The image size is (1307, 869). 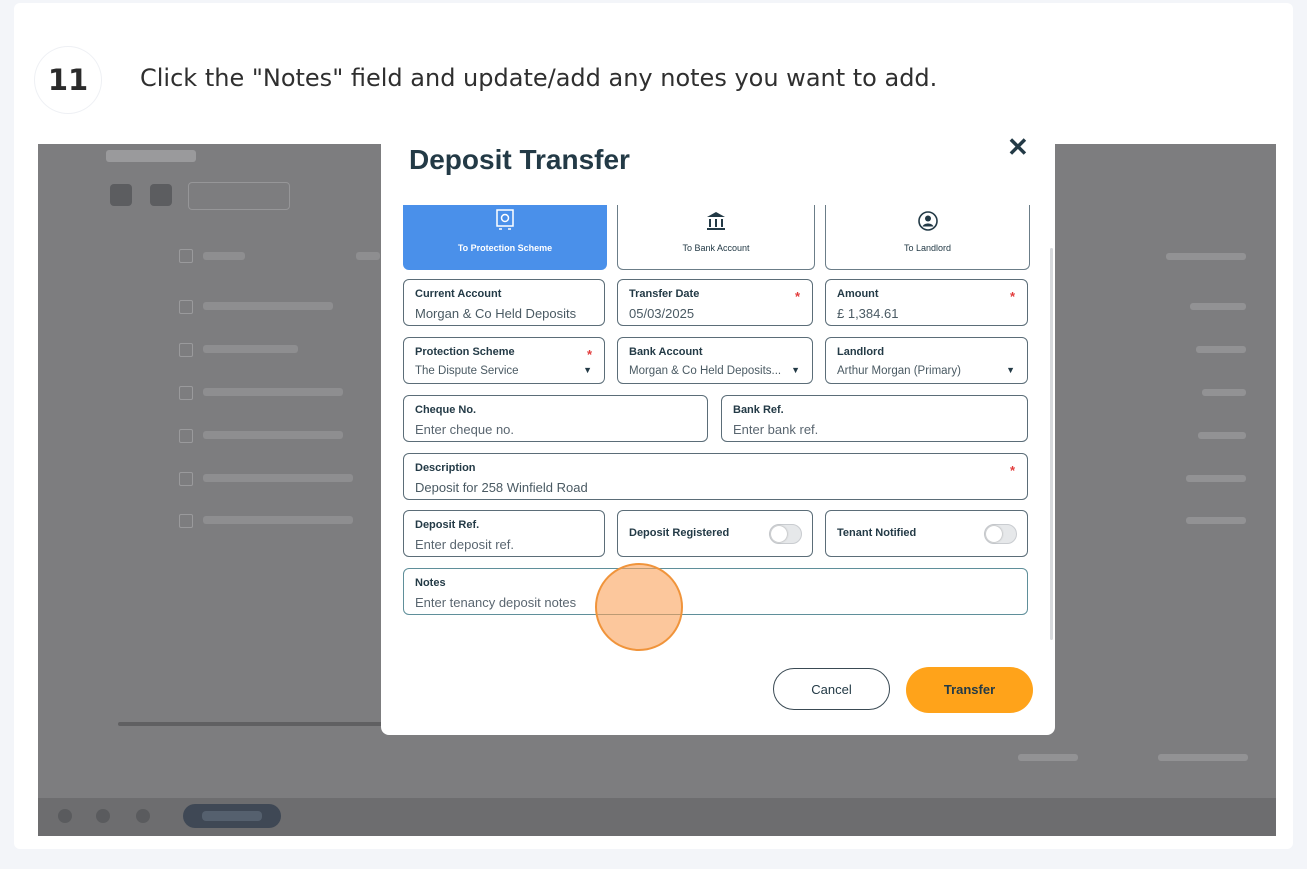 What do you see at coordinates (831, 689) in the screenshot?
I see `cancel-button: Cancel` at bounding box center [831, 689].